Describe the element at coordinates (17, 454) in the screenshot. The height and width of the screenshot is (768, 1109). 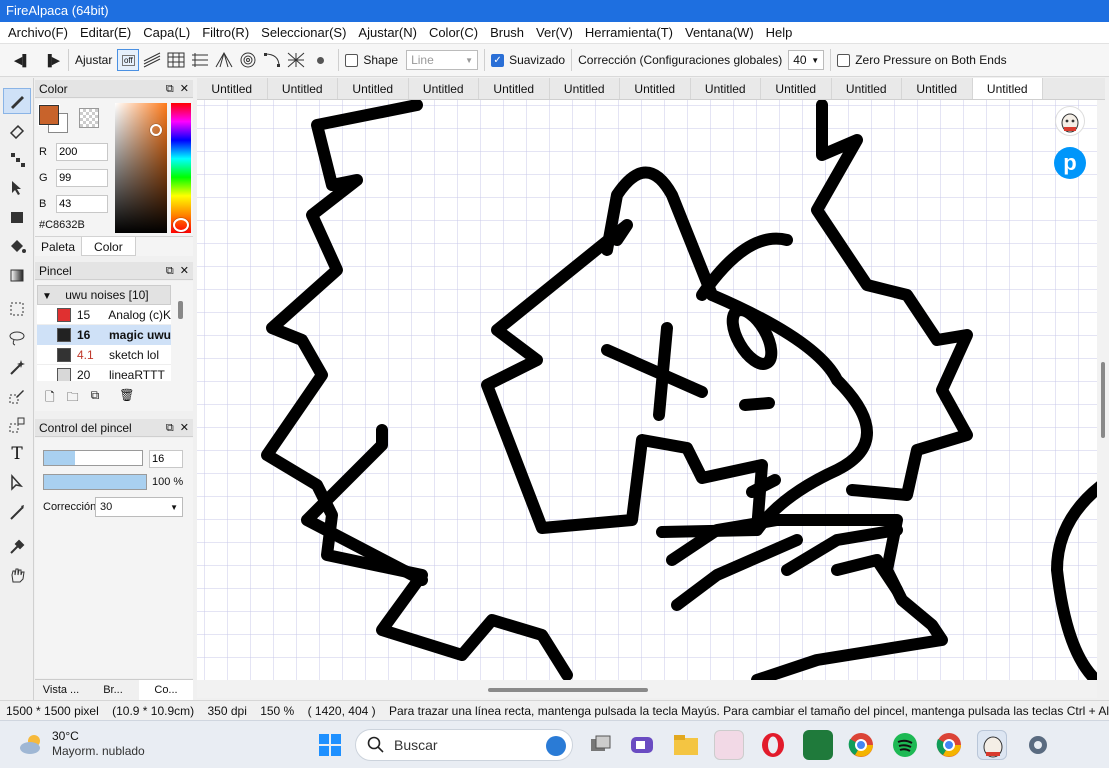
I see `text-tool: T` at that location.